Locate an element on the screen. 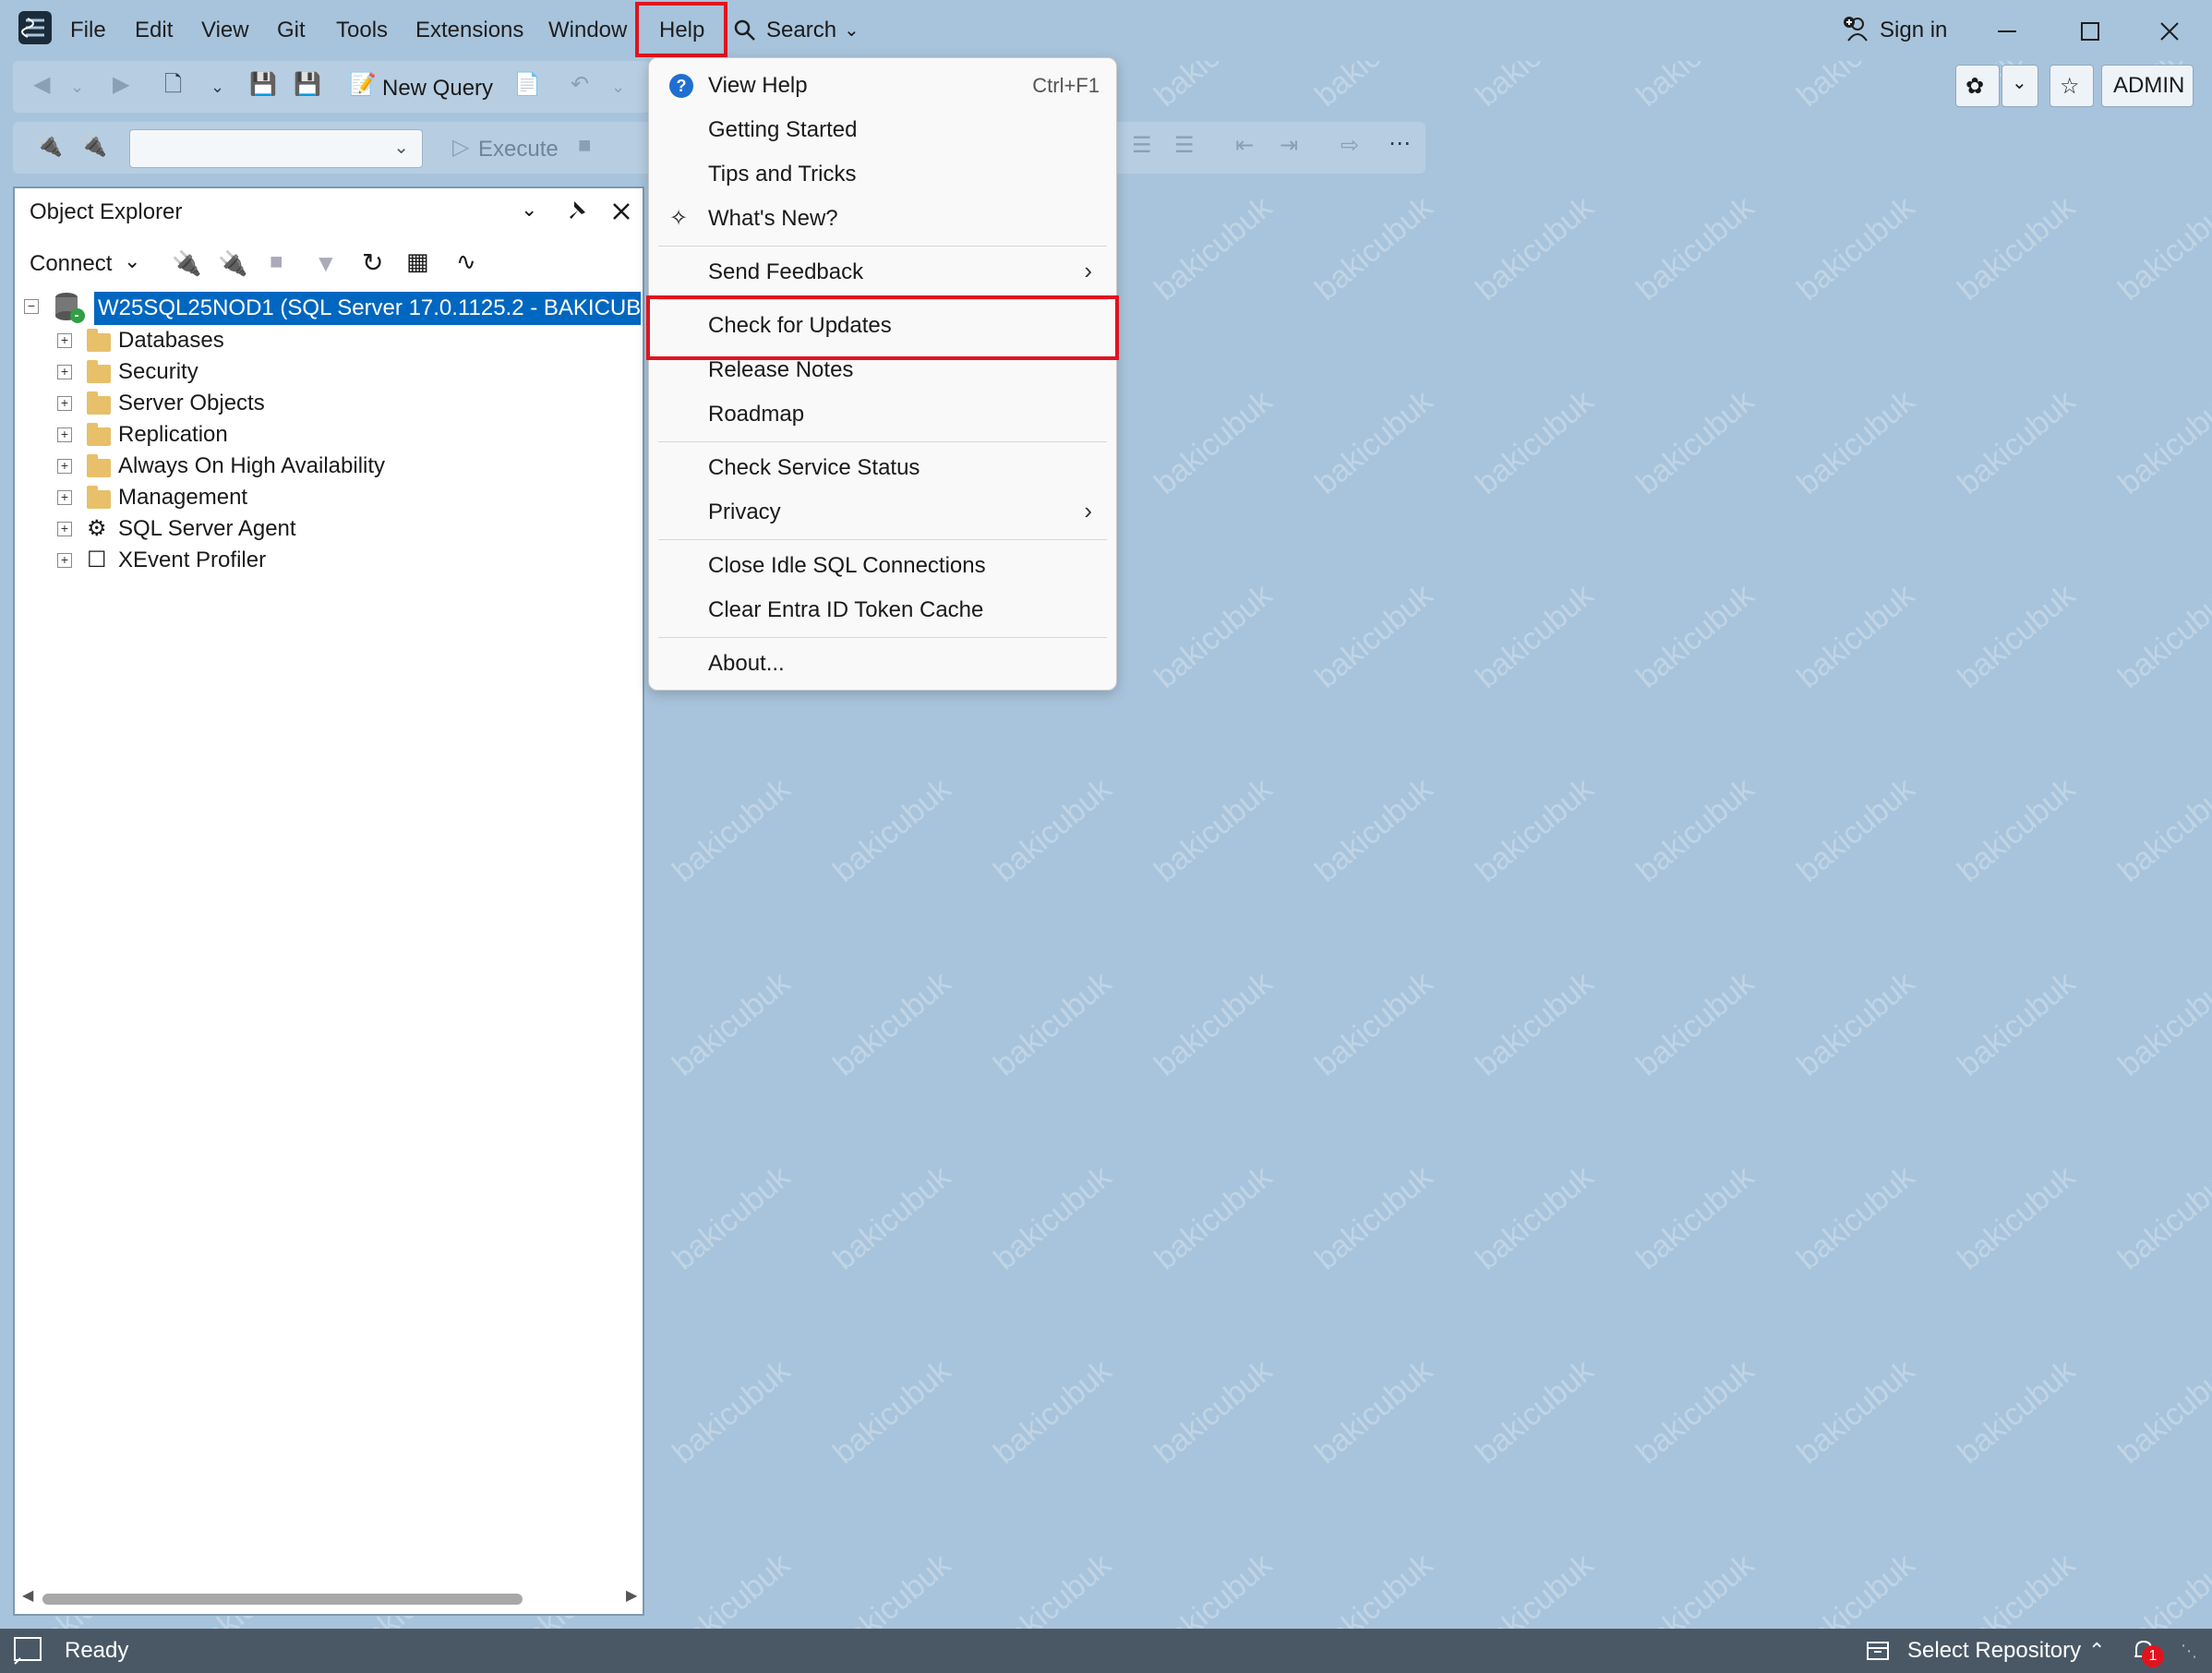 The height and width of the screenshot is (1673, 2212). new-file-icon: 🗋 is located at coordinates (173, 85).